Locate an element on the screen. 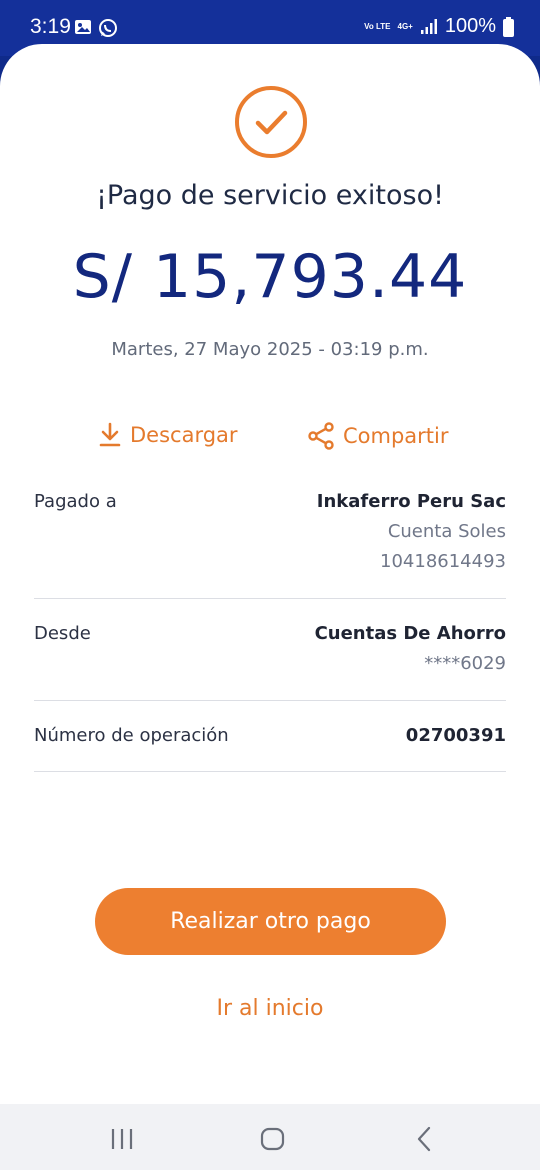 This screenshot has height=1170, width=540. make-another-payment-button: Realizar otro pago is located at coordinates (270, 921).